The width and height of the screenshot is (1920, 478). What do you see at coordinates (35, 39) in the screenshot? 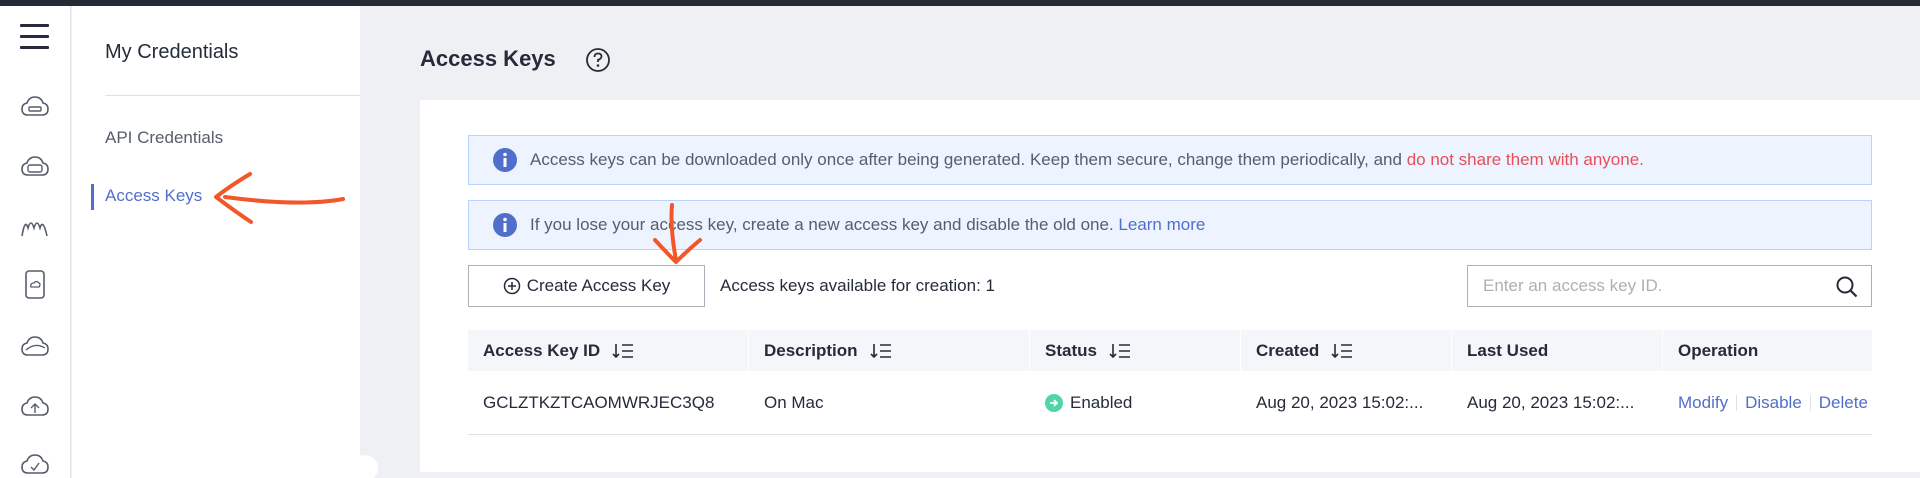
I see `menu-icon` at bounding box center [35, 39].